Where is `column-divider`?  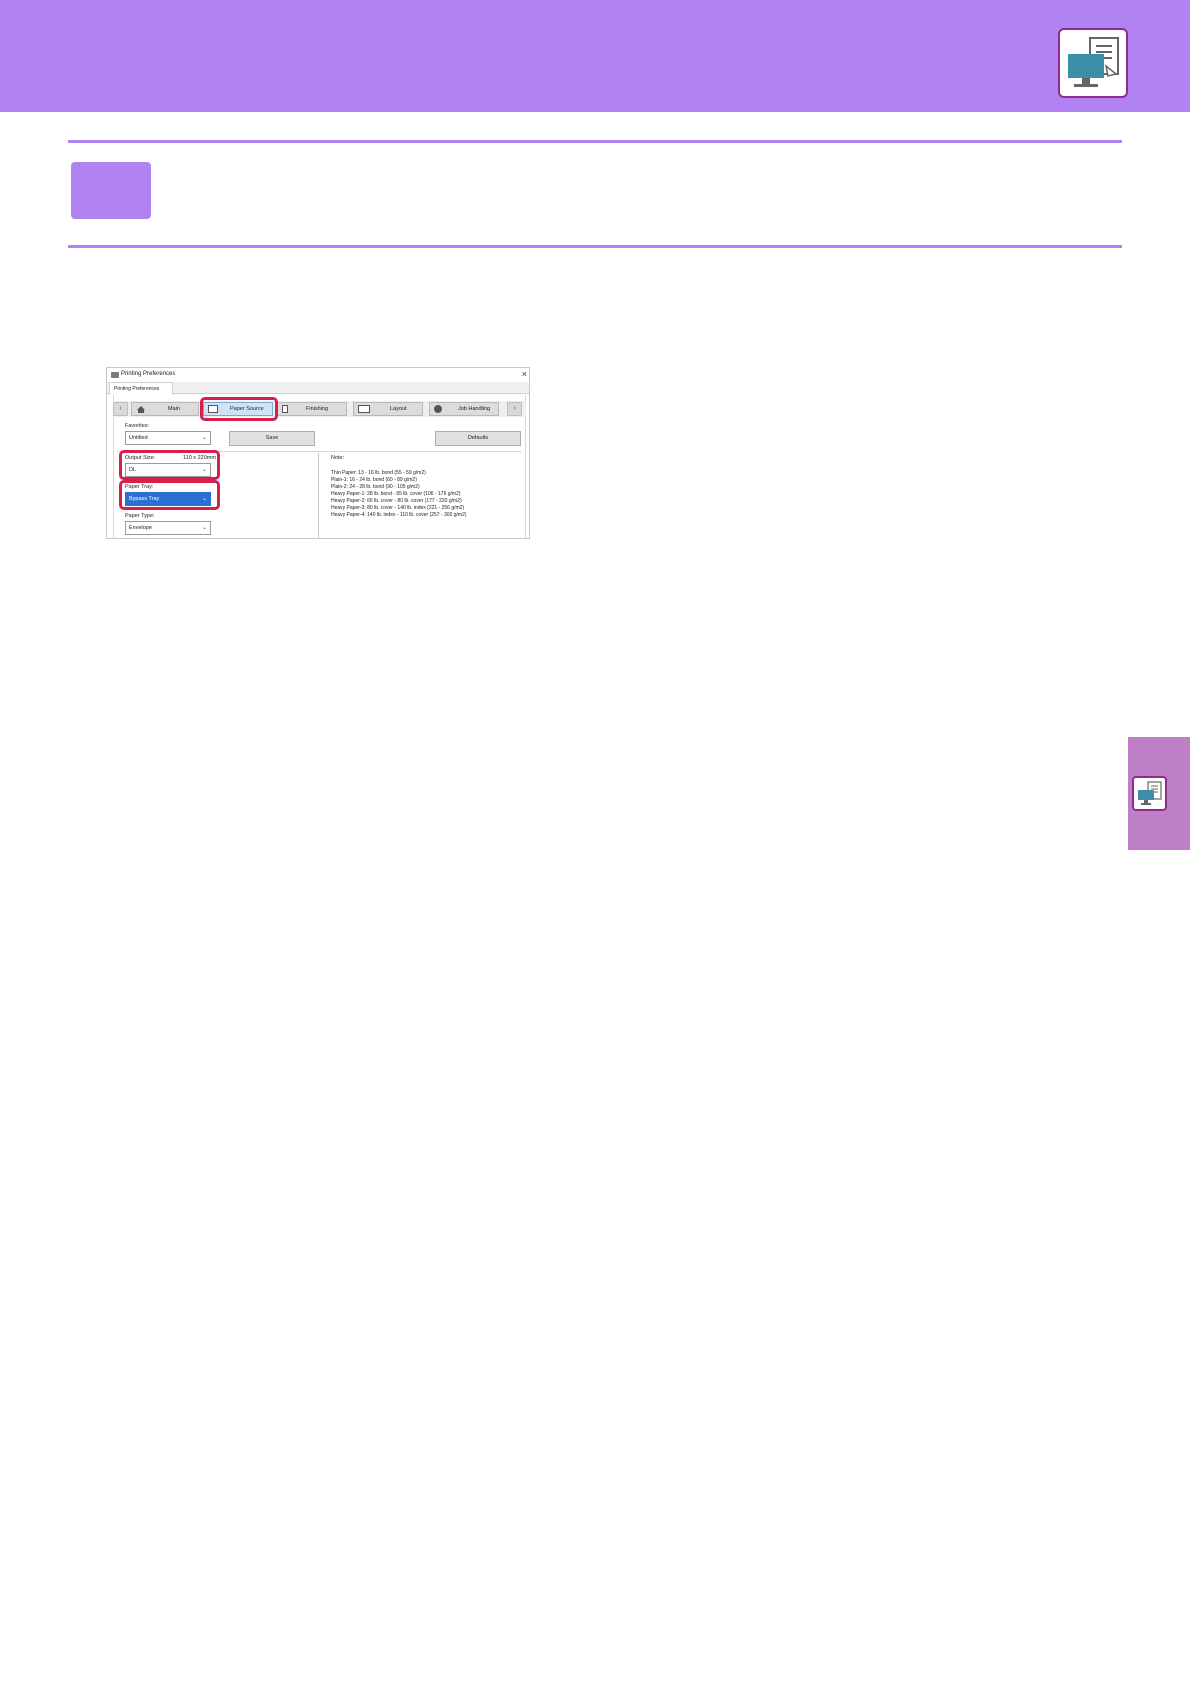
column-divider is located at coordinates (318, 495).